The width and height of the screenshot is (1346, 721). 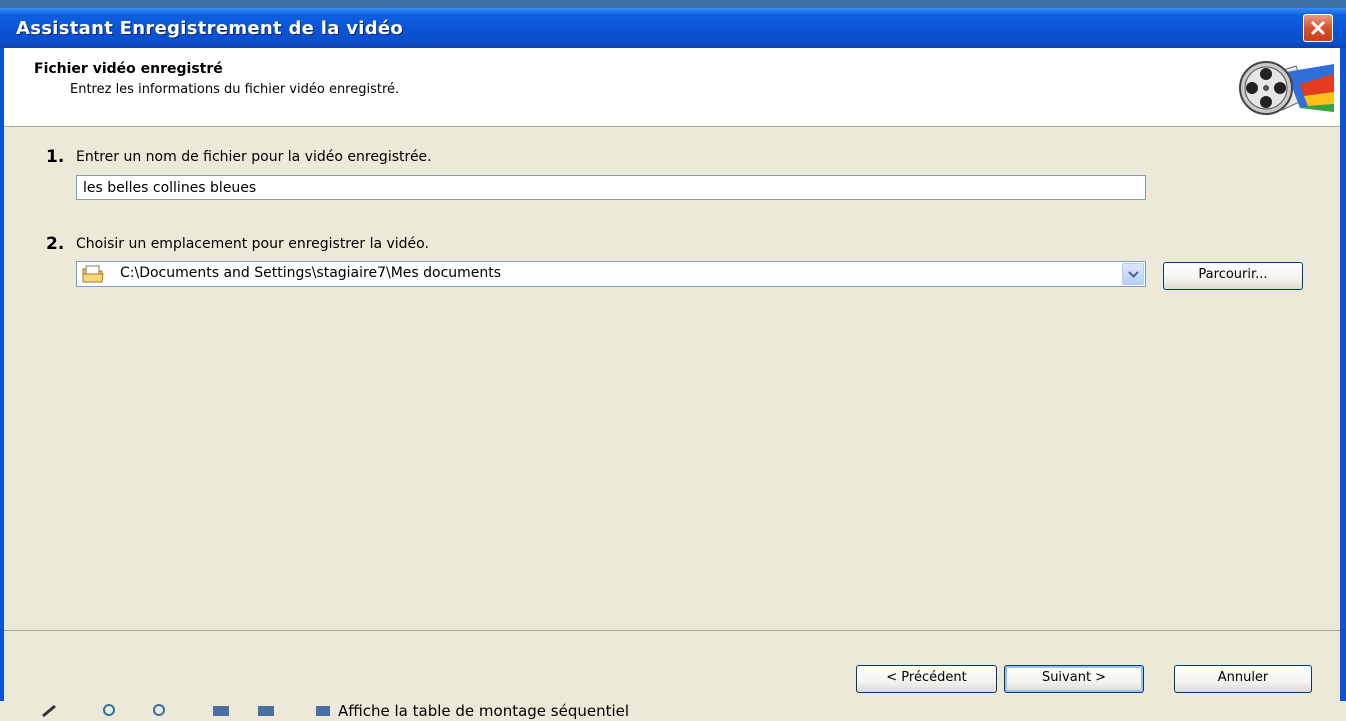 I want to click on step-1-number: 1., so click(x=55, y=157).